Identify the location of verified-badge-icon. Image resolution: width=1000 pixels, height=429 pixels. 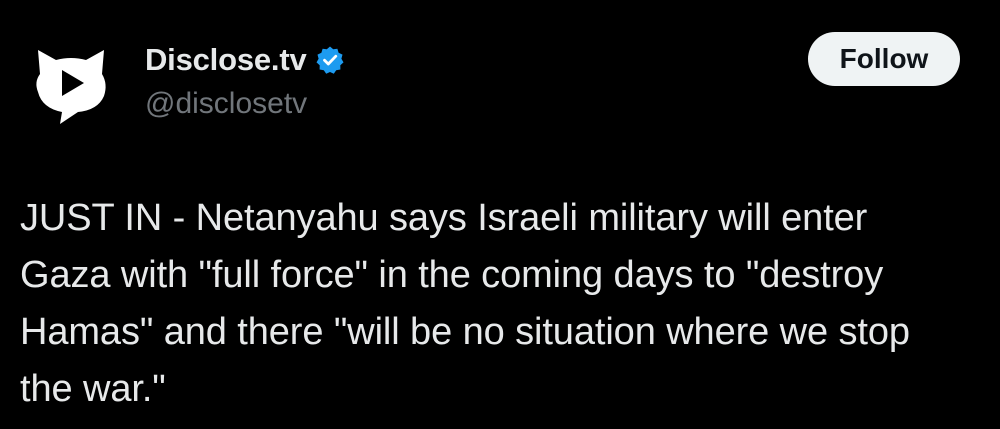
(330, 60).